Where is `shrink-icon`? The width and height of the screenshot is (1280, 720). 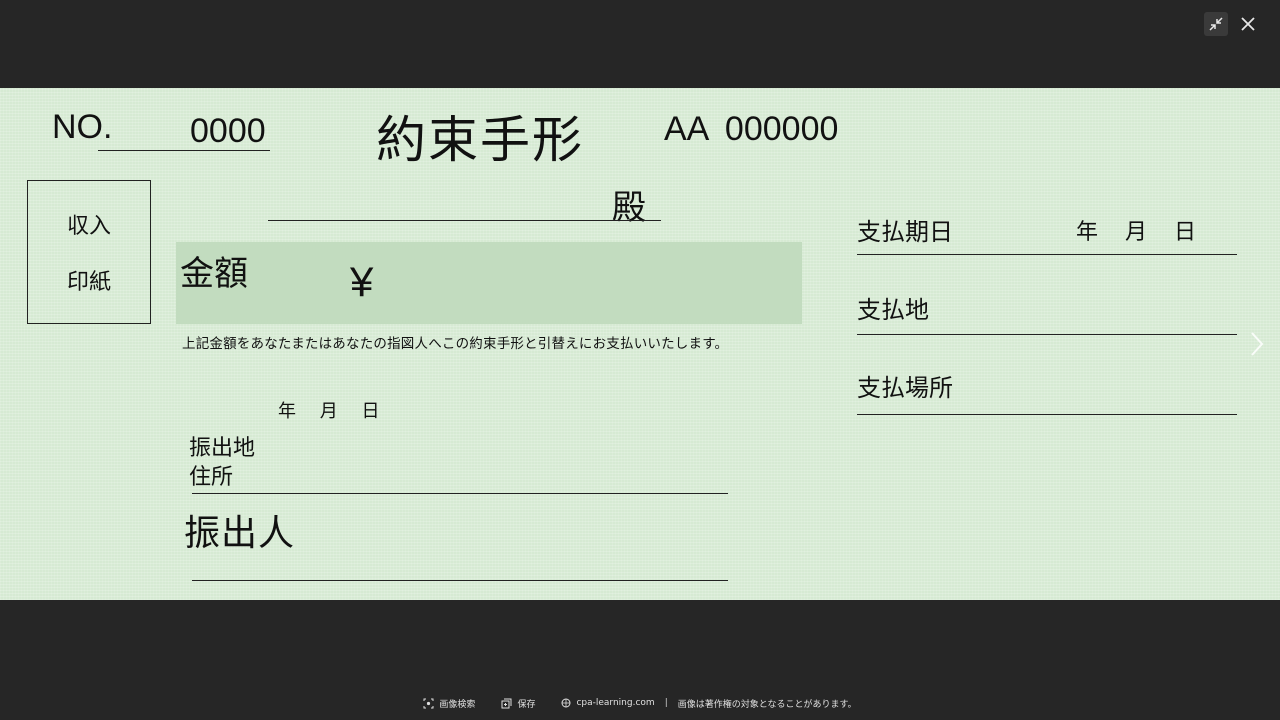 shrink-icon is located at coordinates (1216, 24).